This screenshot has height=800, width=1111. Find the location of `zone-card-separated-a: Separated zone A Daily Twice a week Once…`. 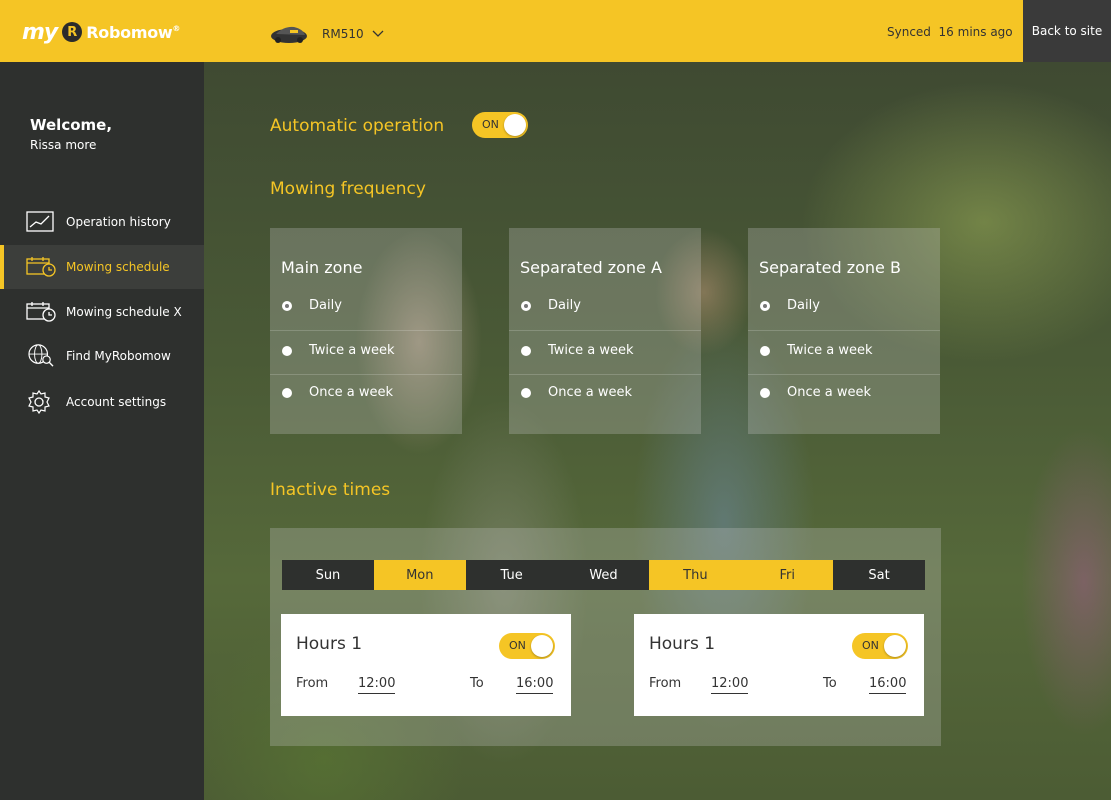

zone-card-separated-a: Separated zone A Daily Twice a week Once… is located at coordinates (605, 331).